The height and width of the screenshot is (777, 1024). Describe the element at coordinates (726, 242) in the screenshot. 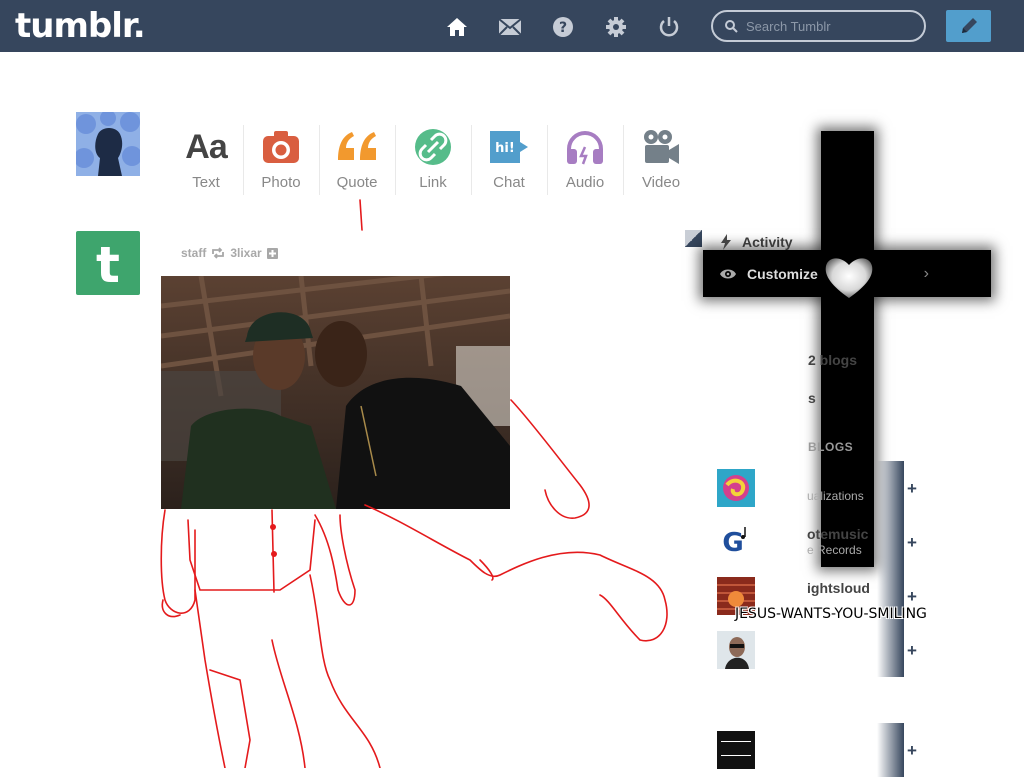

I see `lightning-icon` at that location.